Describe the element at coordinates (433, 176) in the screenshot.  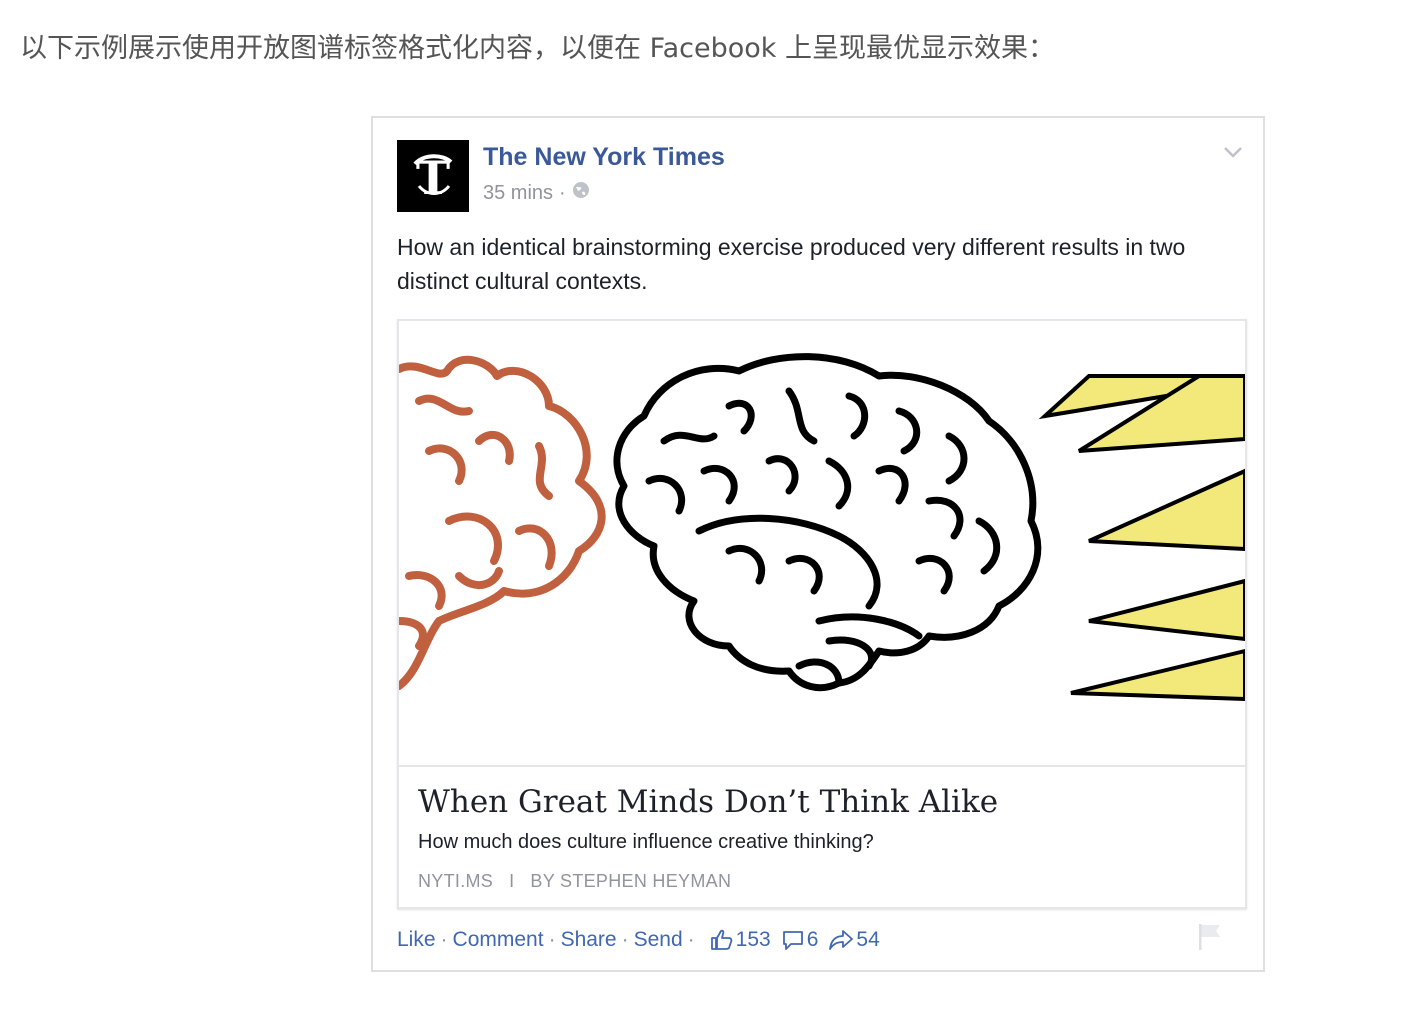
I see `nyt-logo-icon: T` at that location.